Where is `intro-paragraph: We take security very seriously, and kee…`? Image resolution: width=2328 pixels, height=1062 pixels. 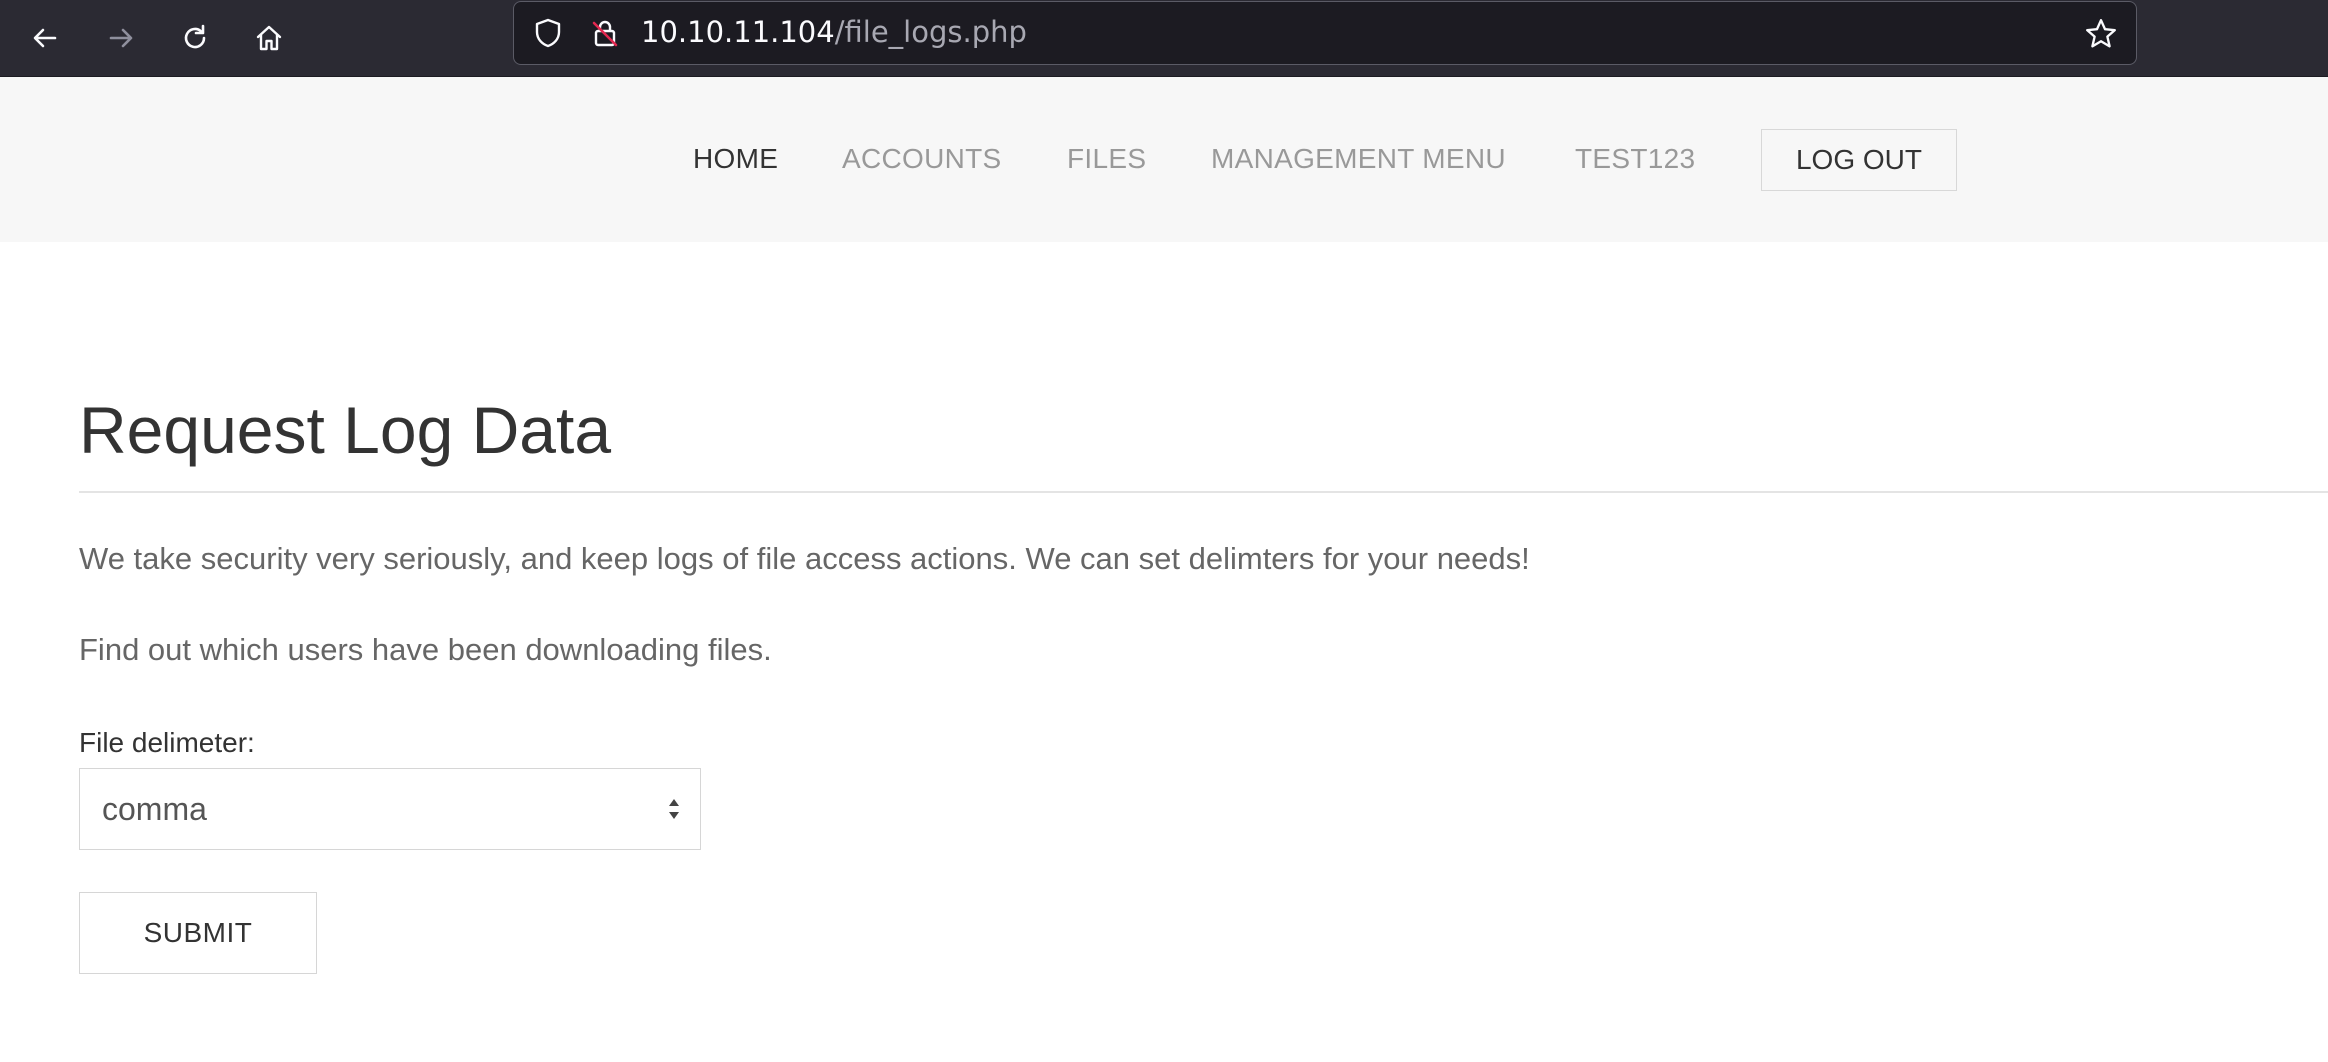 intro-paragraph: We take security very seriously, and kee… is located at coordinates (804, 558).